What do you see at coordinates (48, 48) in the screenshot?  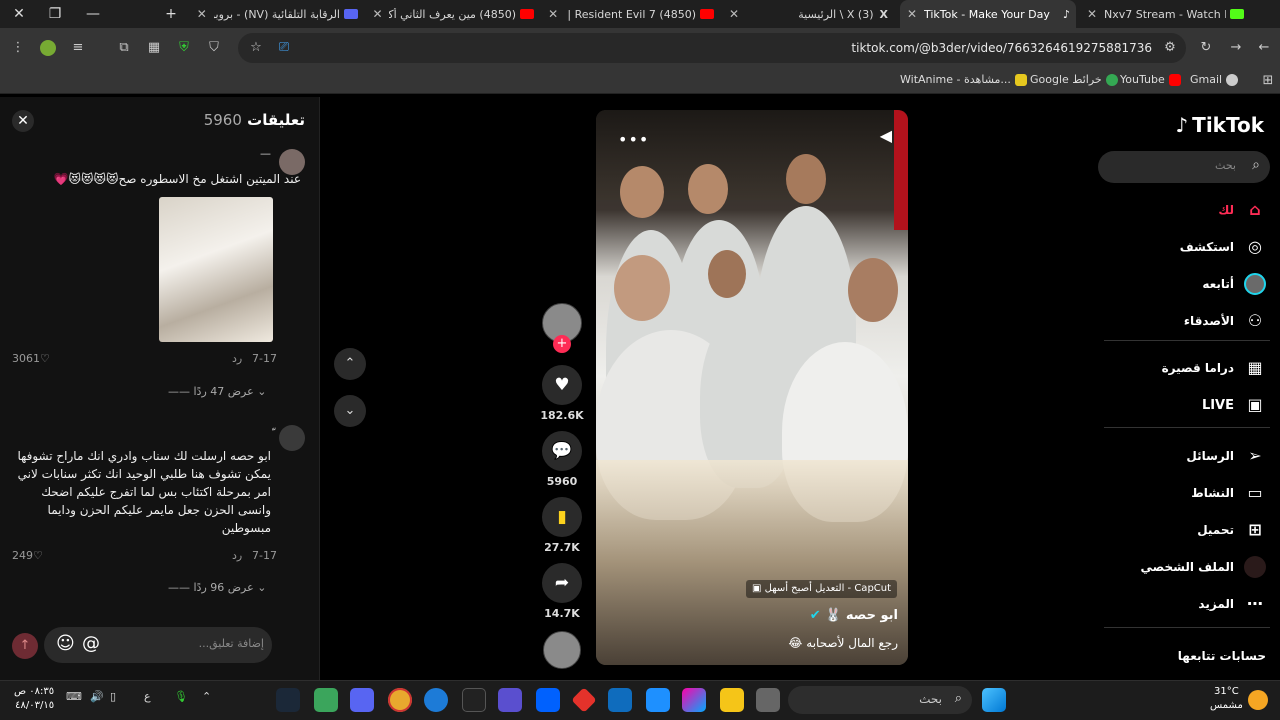 I see `profile-icon` at bounding box center [48, 48].